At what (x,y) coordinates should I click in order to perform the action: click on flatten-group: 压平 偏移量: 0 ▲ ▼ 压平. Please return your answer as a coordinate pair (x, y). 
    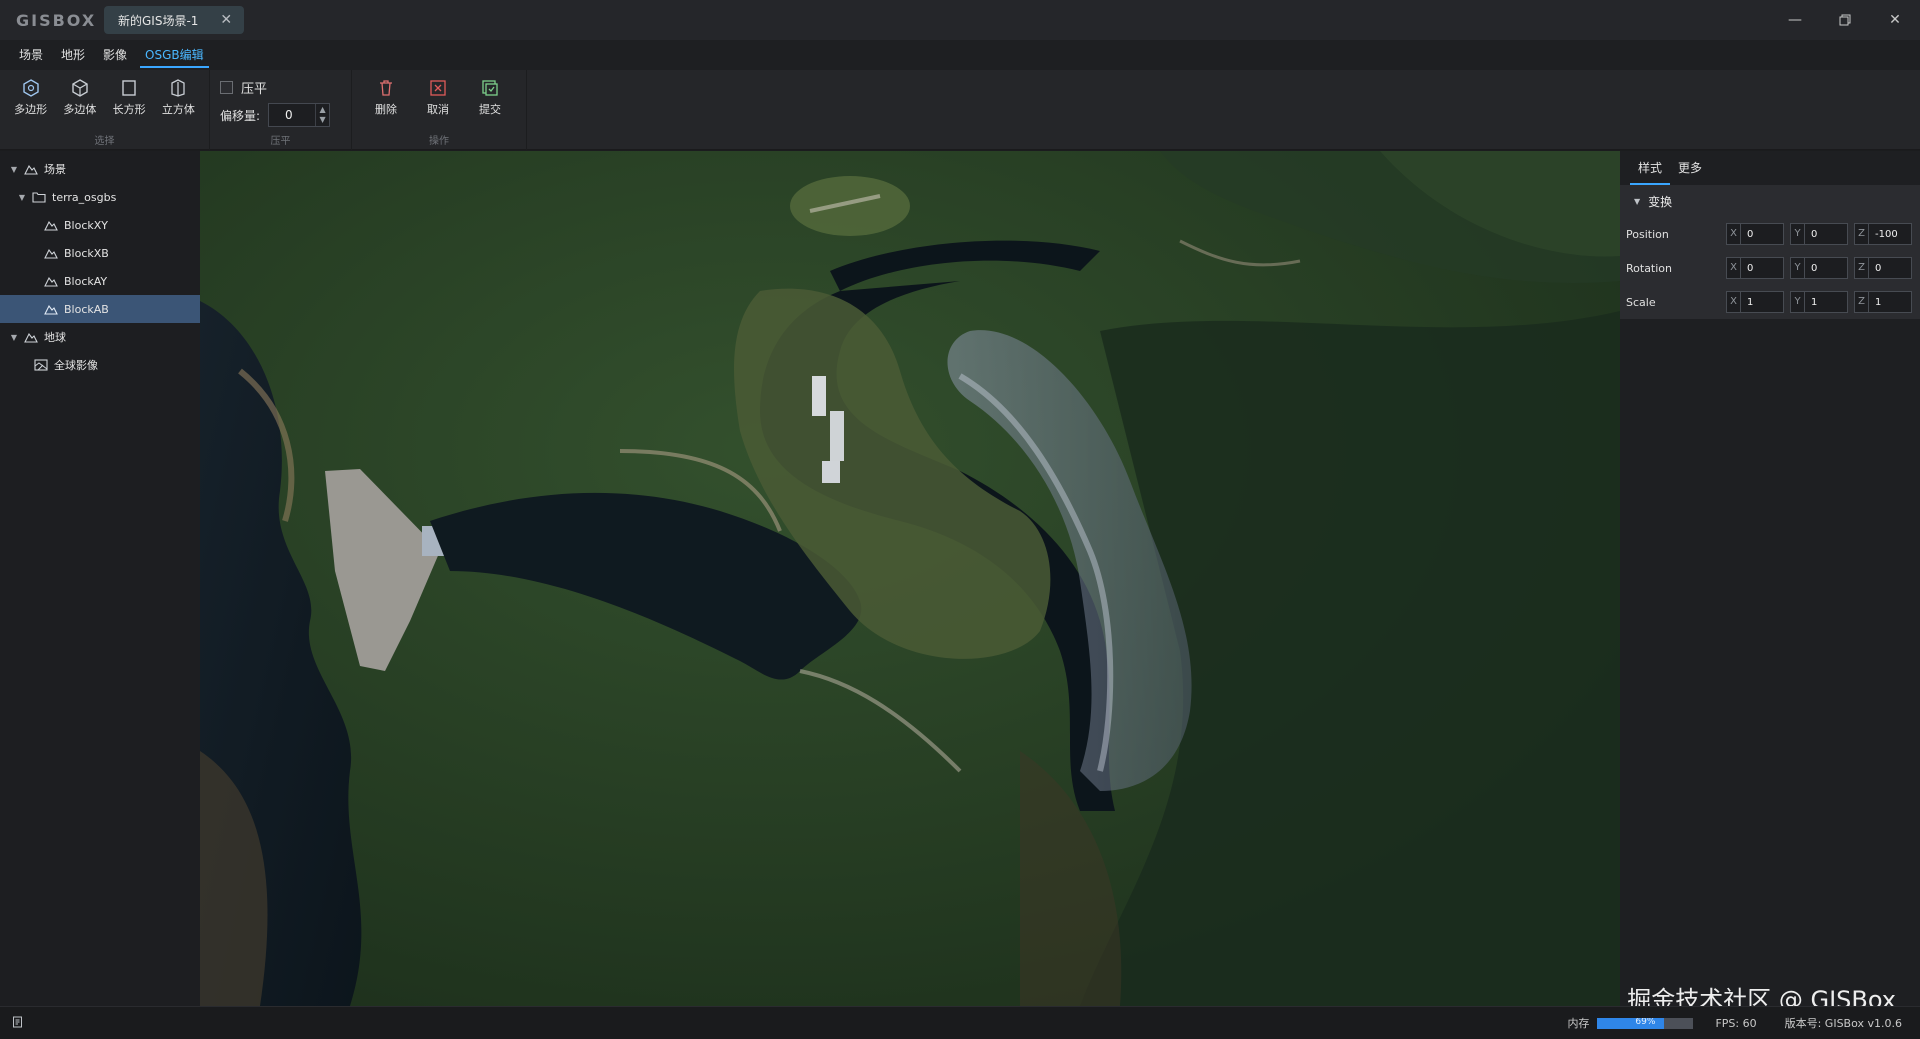
    Looking at the image, I should click on (281, 110).